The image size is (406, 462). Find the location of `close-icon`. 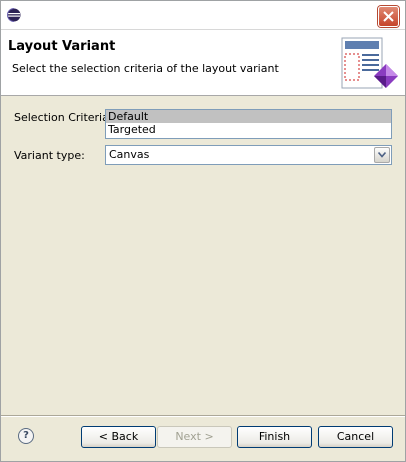

close-icon is located at coordinates (388, 16).